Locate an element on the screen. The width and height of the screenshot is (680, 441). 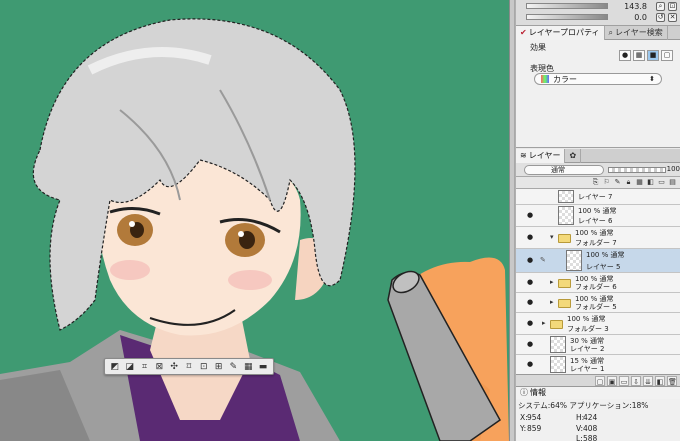
zoom-in-icon: ⌕ is located at coordinates (660, 6).